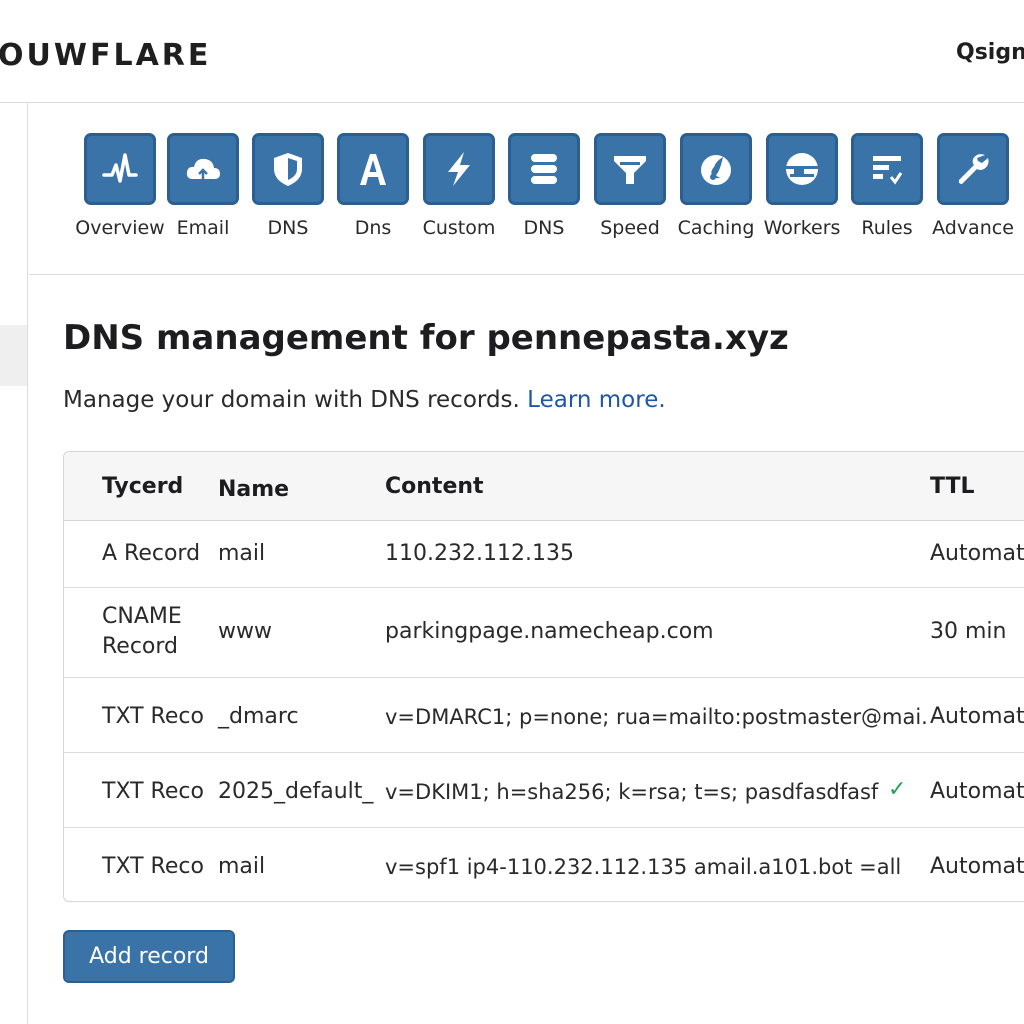 The height and width of the screenshot is (1024, 1024). What do you see at coordinates (13, 355) in the screenshot?
I see `sidebar-active-item` at bounding box center [13, 355].